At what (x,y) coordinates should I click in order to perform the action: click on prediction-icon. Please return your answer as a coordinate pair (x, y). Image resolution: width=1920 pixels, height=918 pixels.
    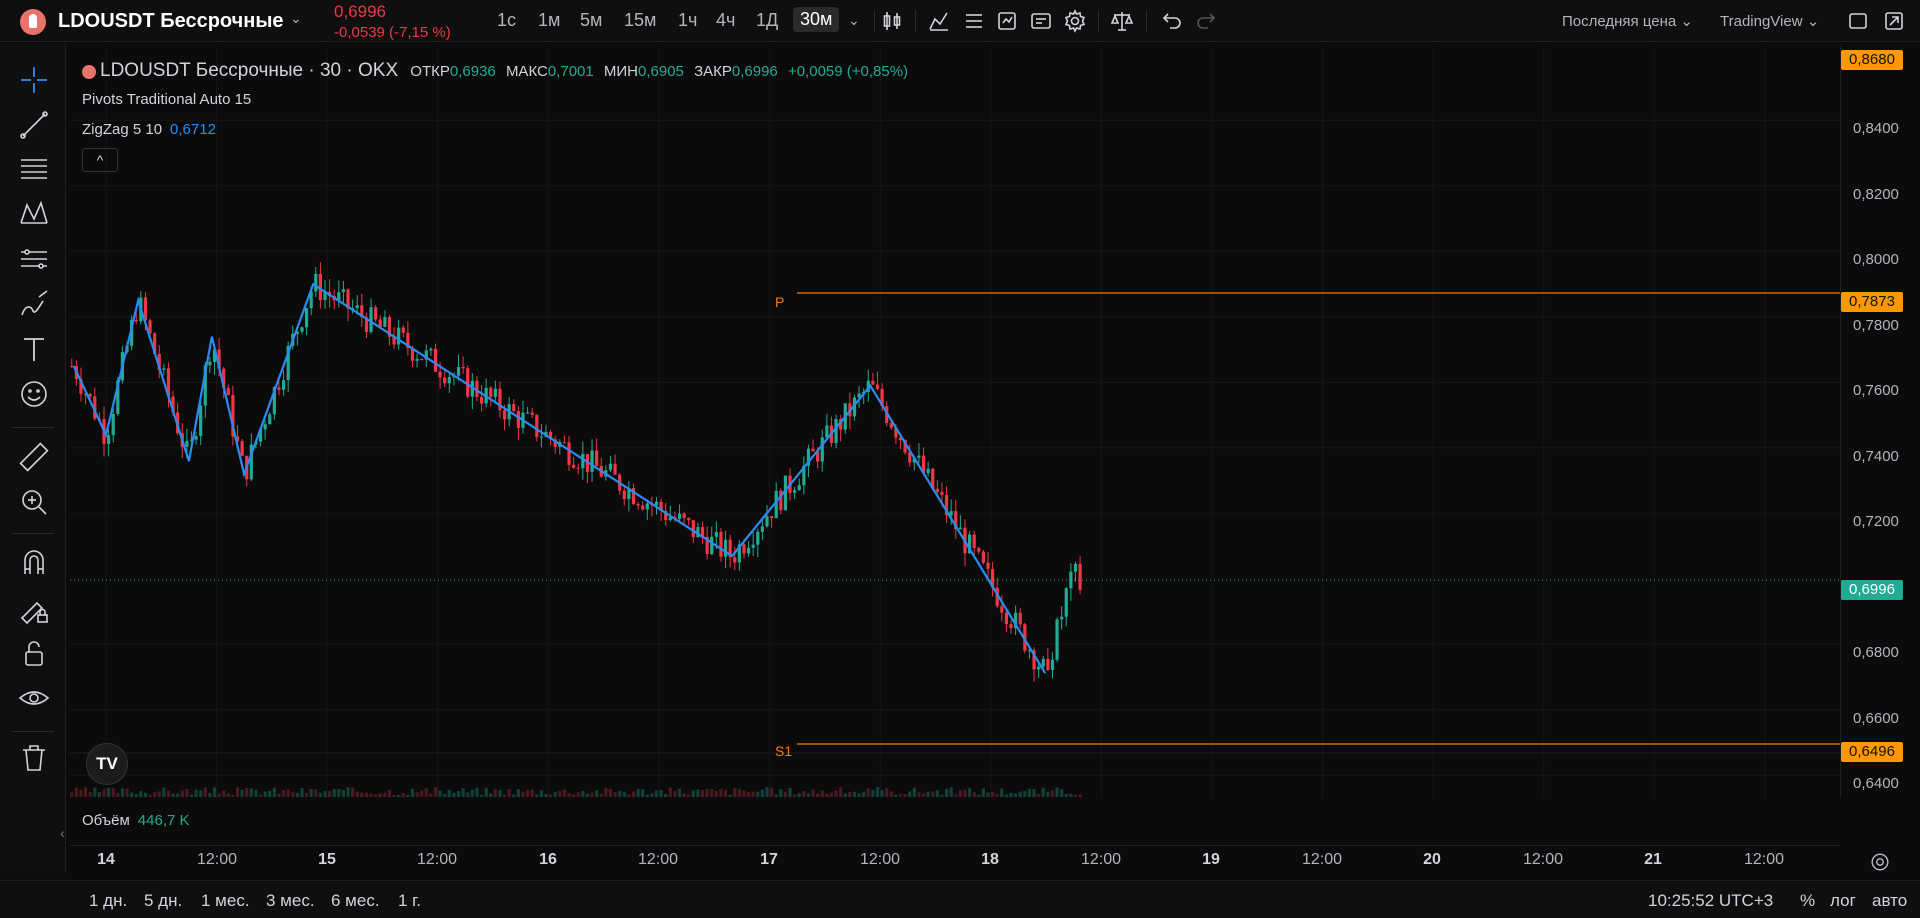
    Looking at the image, I should click on (34, 259).